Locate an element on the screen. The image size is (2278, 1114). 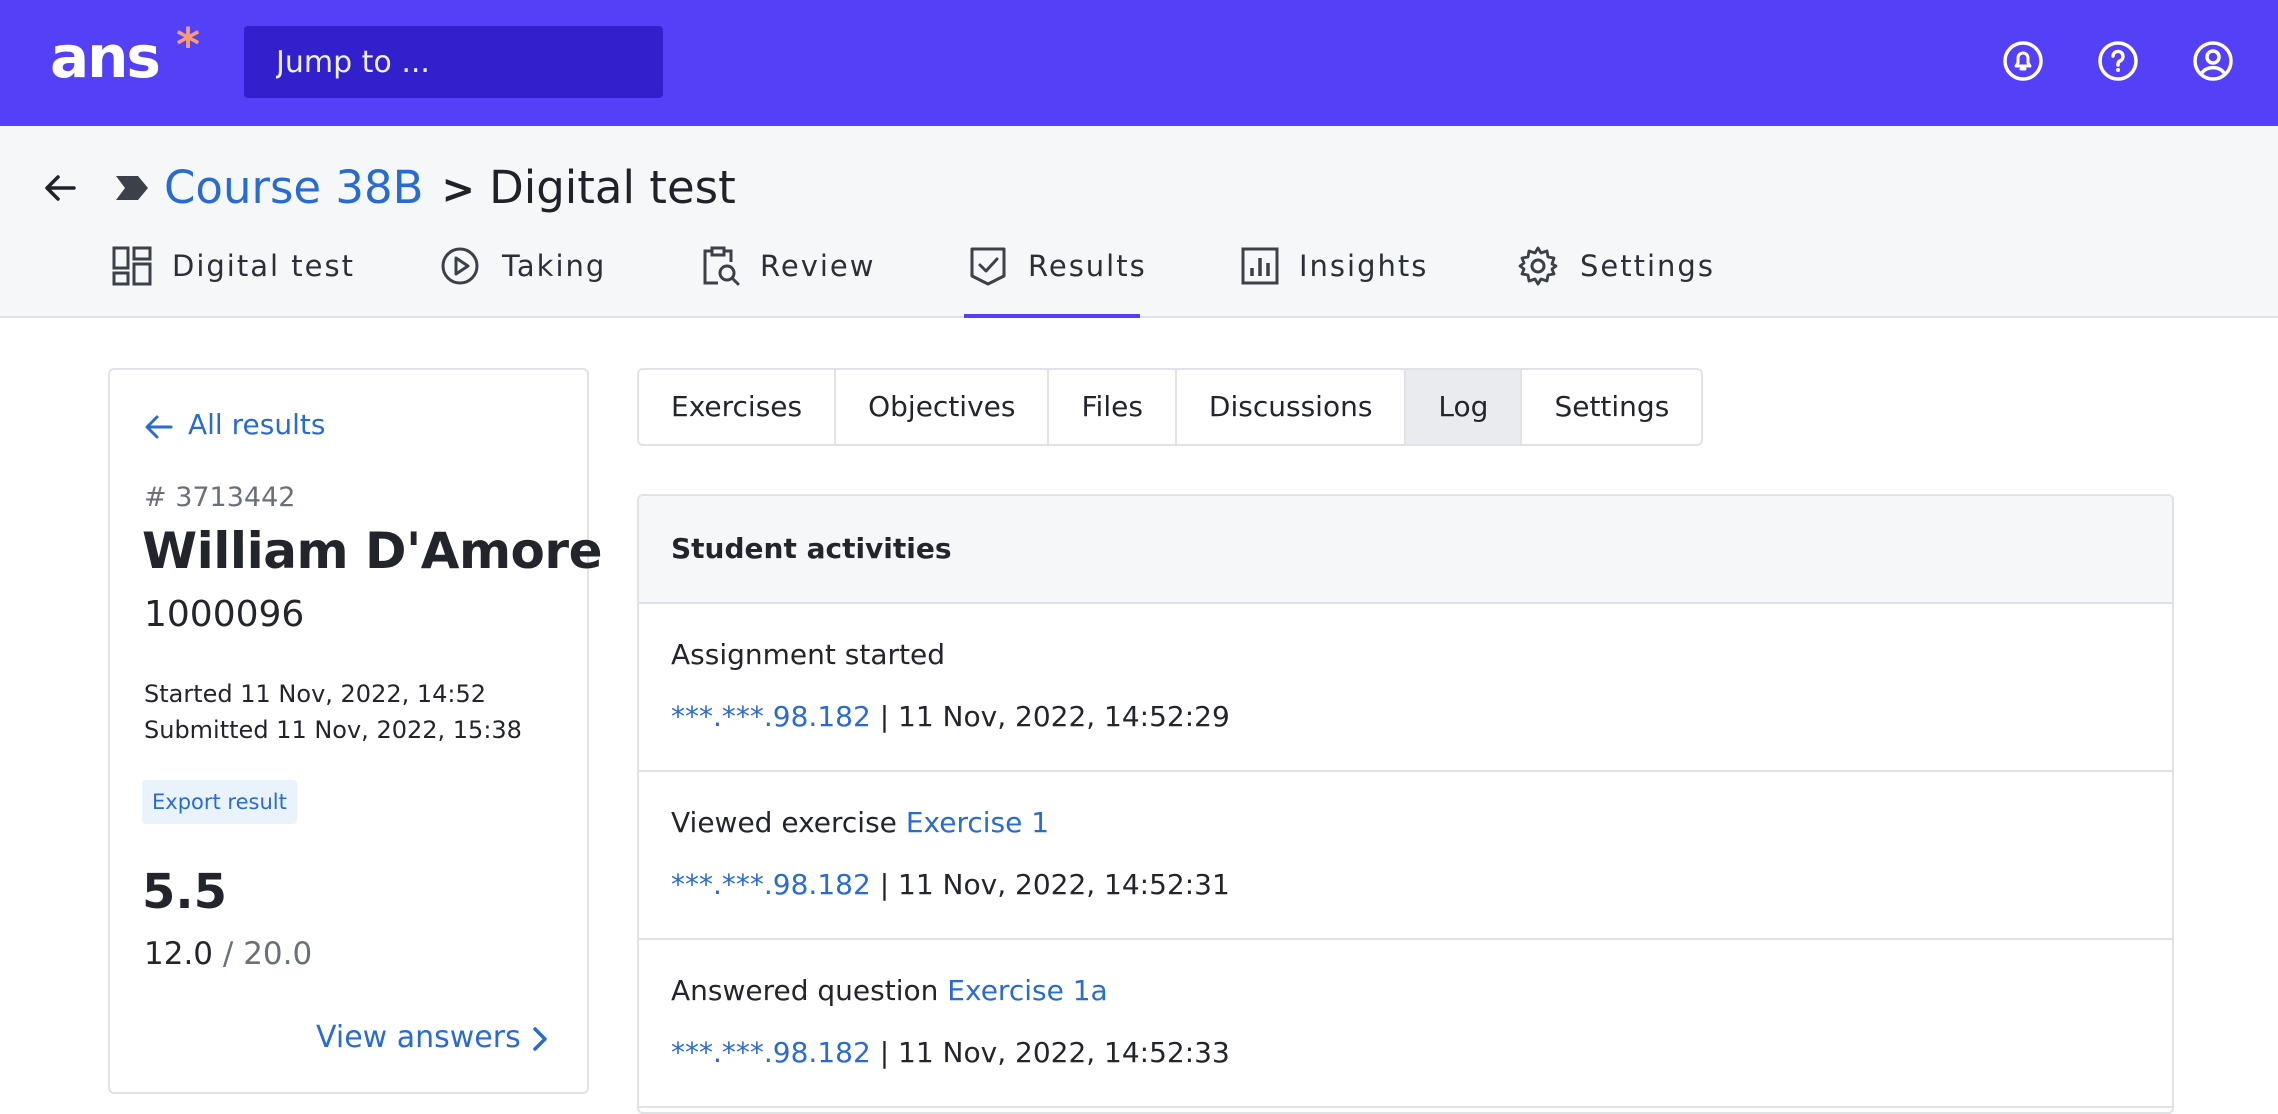
tab-settings: Settings is located at coordinates (1615, 282).